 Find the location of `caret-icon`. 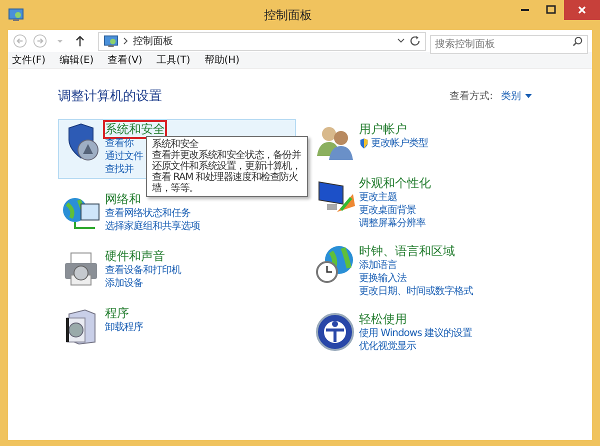

caret-icon is located at coordinates (528, 96).